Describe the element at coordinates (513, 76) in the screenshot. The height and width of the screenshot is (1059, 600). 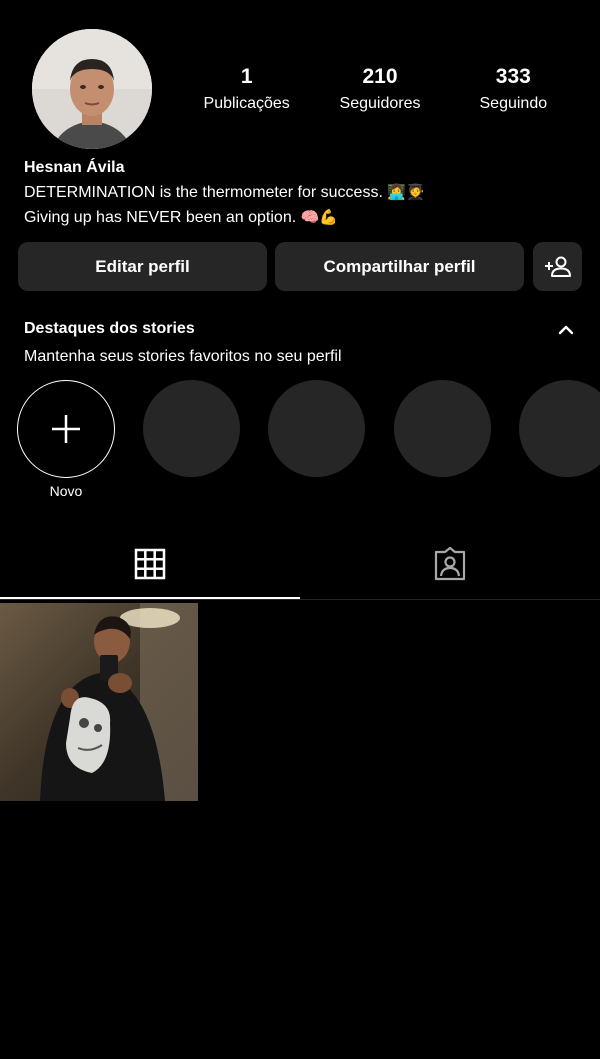
I see `following-count: 333` at that location.